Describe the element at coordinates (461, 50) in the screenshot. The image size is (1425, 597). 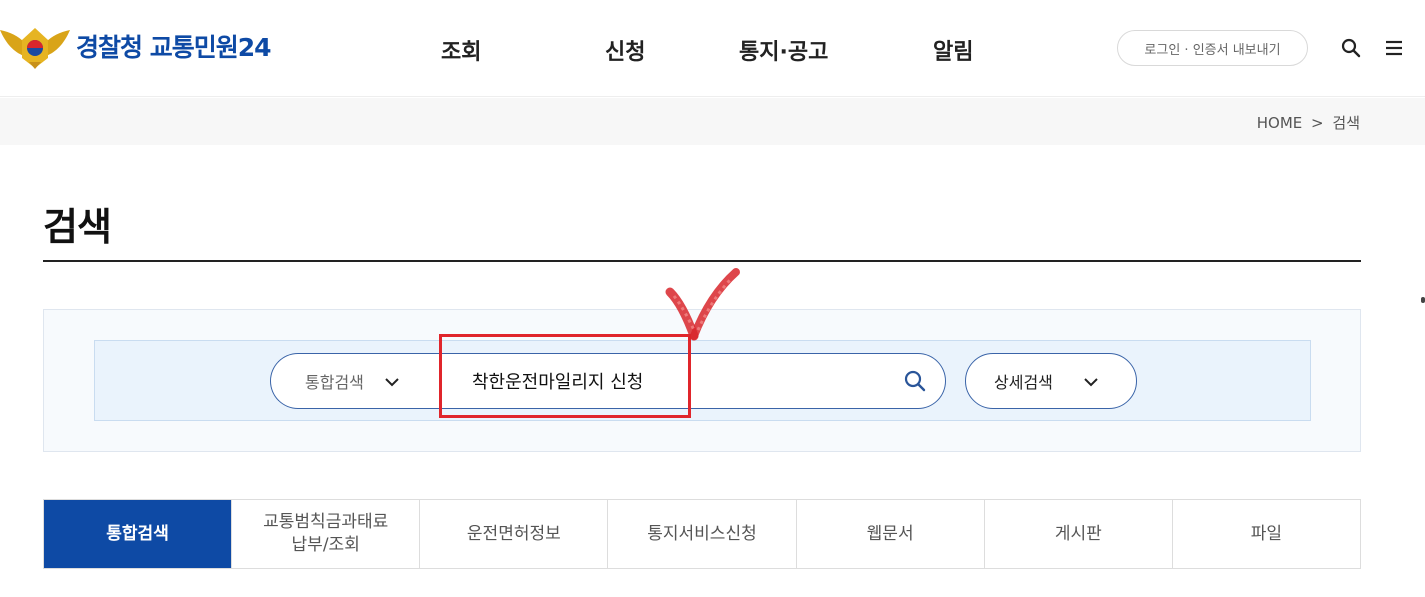
I see `nav-item-inquiry: 조회` at that location.